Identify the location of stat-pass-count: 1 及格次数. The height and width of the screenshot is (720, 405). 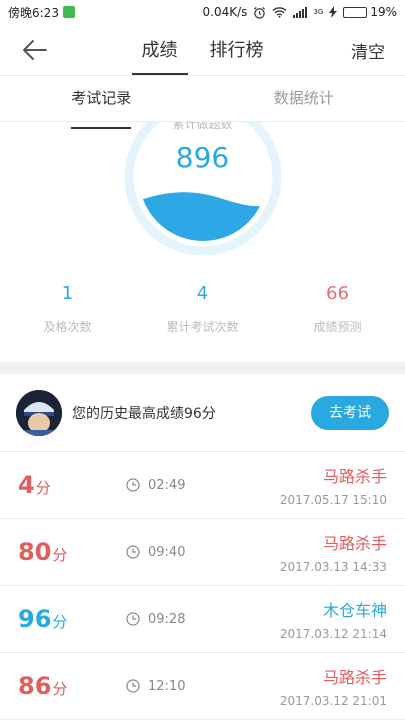
(67, 307).